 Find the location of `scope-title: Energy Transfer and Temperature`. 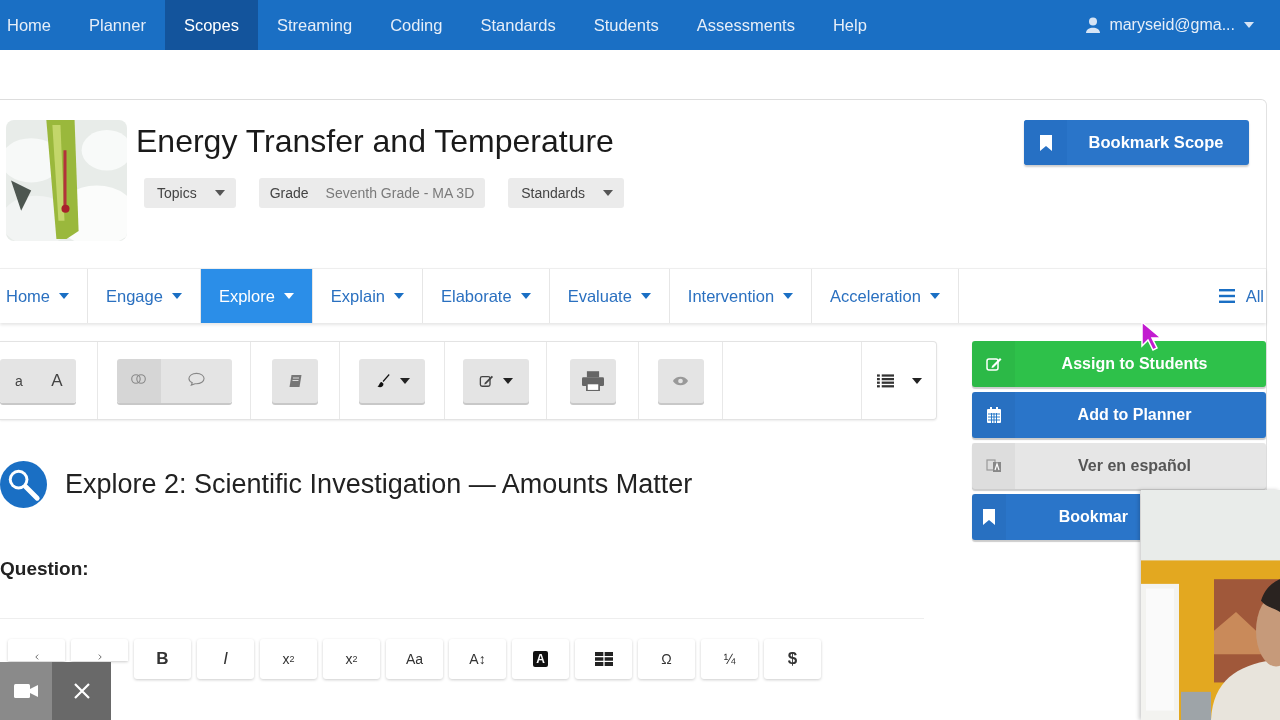

scope-title: Energy Transfer and Temperature is located at coordinates (375, 141).